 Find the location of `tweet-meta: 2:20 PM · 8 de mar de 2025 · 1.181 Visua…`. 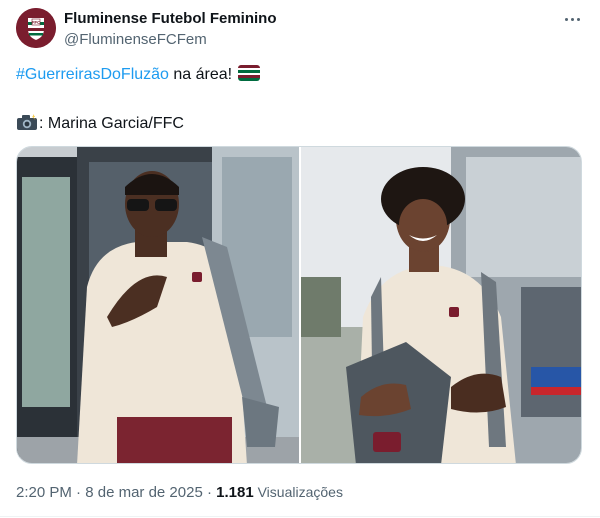

tweet-meta: 2:20 PM · 8 de mar de 2025 · 1.181 Visua… is located at coordinates (179, 492).